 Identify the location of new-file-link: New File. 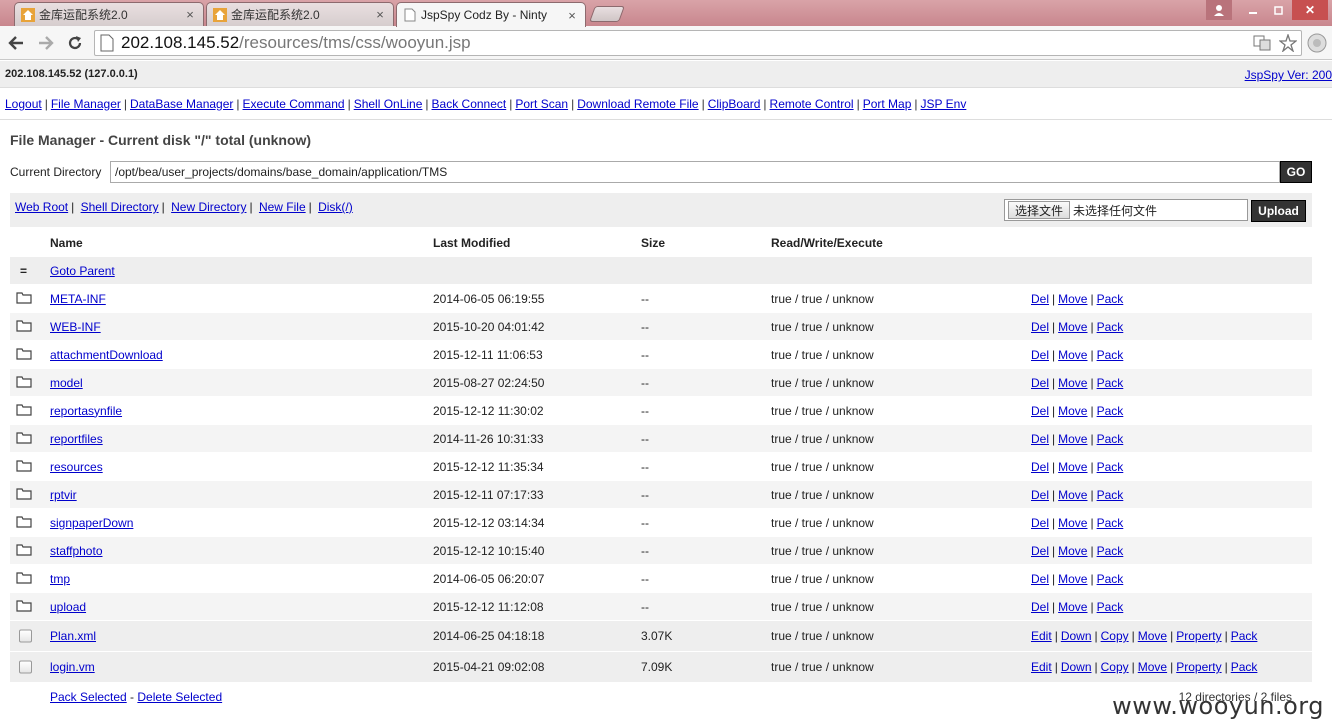
(282, 207).